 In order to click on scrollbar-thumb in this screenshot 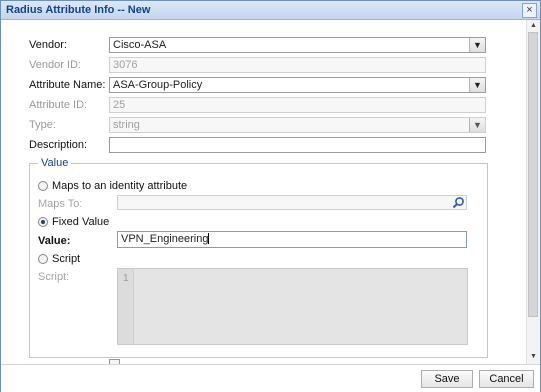, I will do `click(533, 174)`.